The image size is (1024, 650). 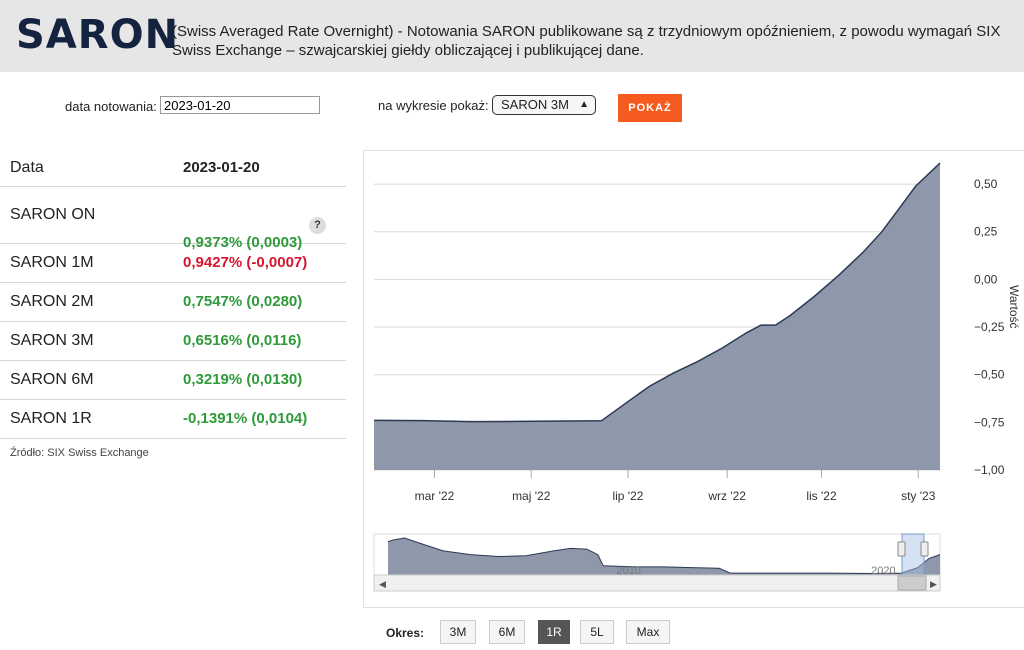 I want to click on period-label: Okres:, so click(x=405, y=633).